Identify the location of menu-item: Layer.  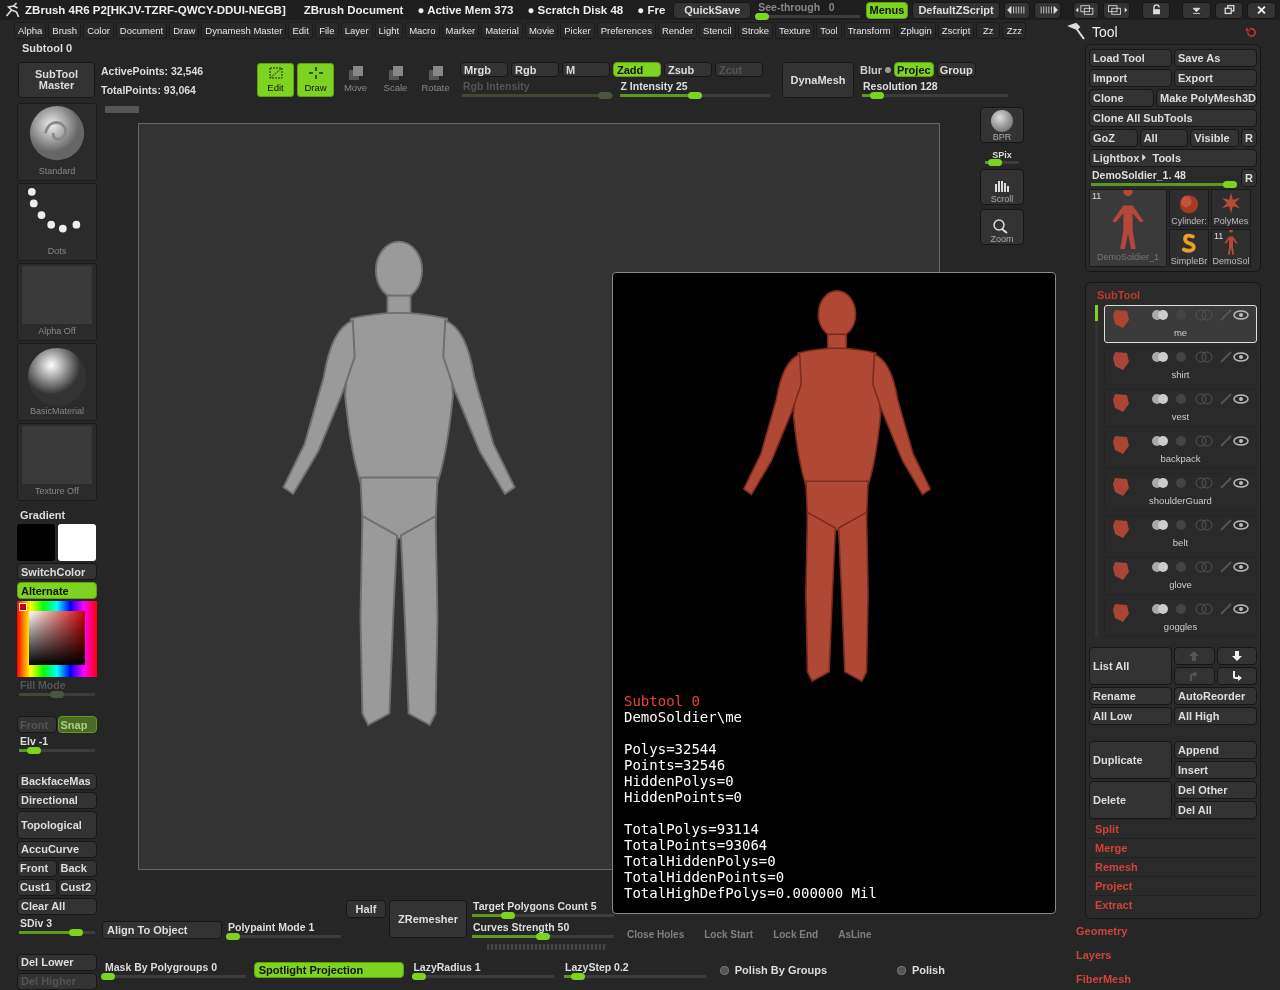
(356, 30).